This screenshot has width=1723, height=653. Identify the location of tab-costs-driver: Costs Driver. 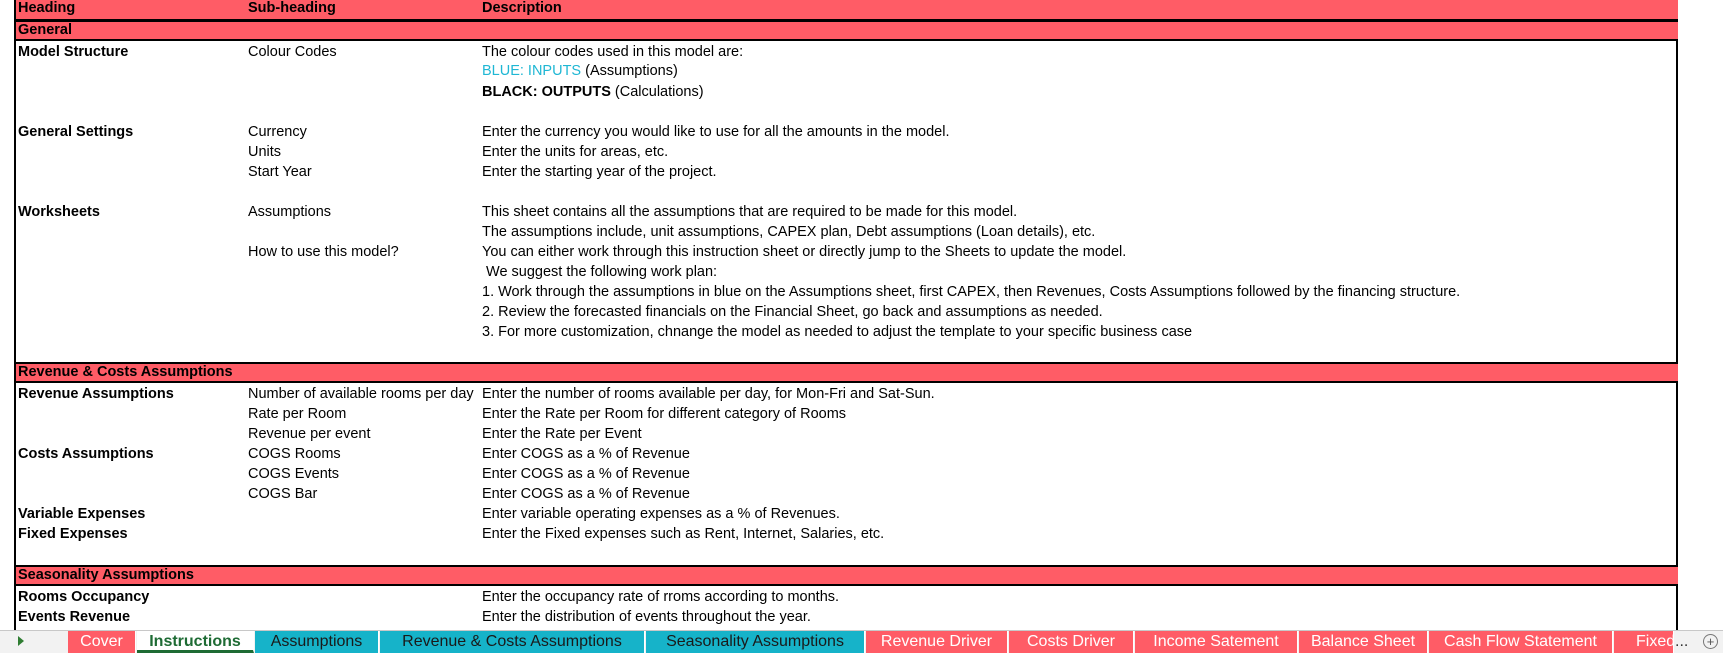
(1071, 642).